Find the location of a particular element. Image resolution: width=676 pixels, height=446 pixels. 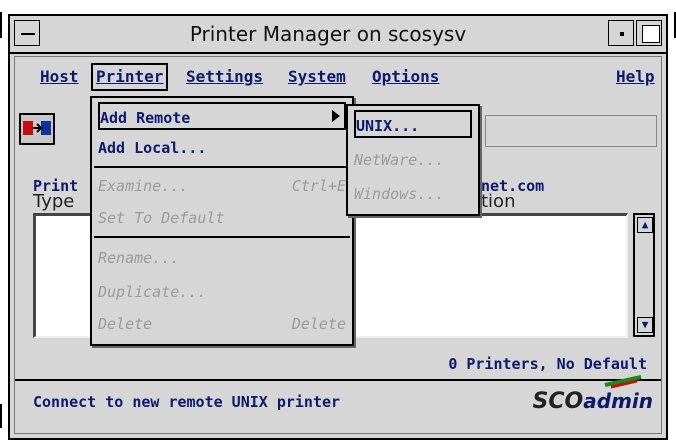

menu-options-label: Options is located at coordinates (406, 76).